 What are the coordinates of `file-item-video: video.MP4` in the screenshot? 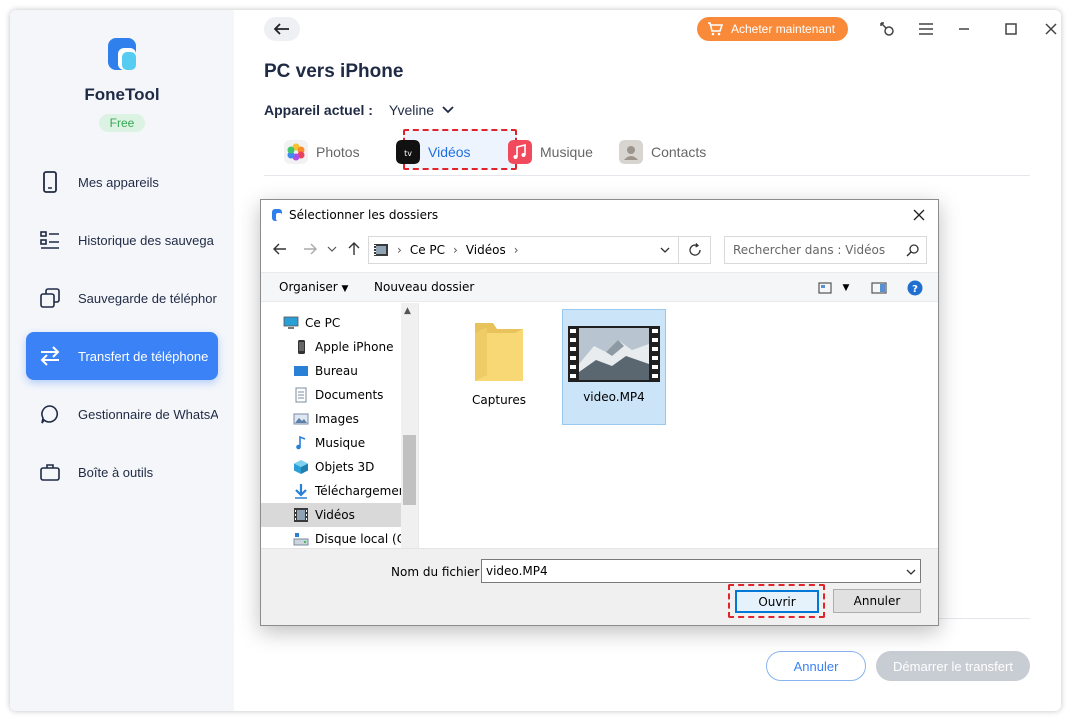 It's located at (614, 367).